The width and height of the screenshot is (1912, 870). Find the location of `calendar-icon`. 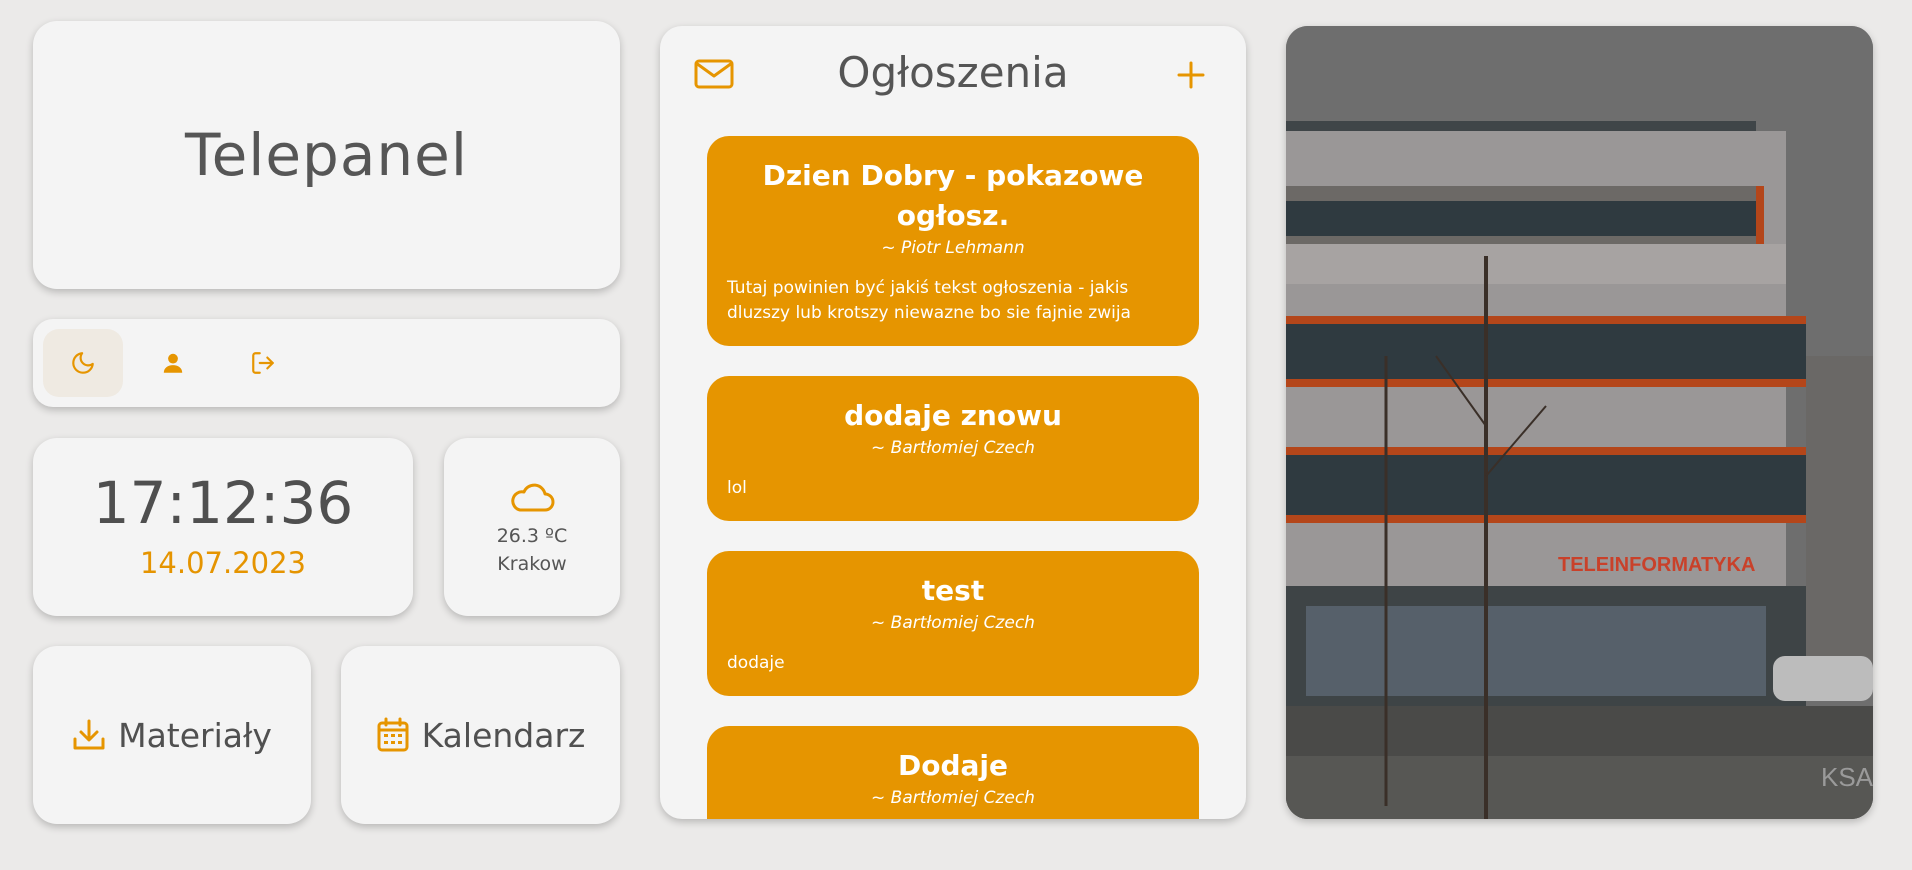

calendar-icon is located at coordinates (393, 734).